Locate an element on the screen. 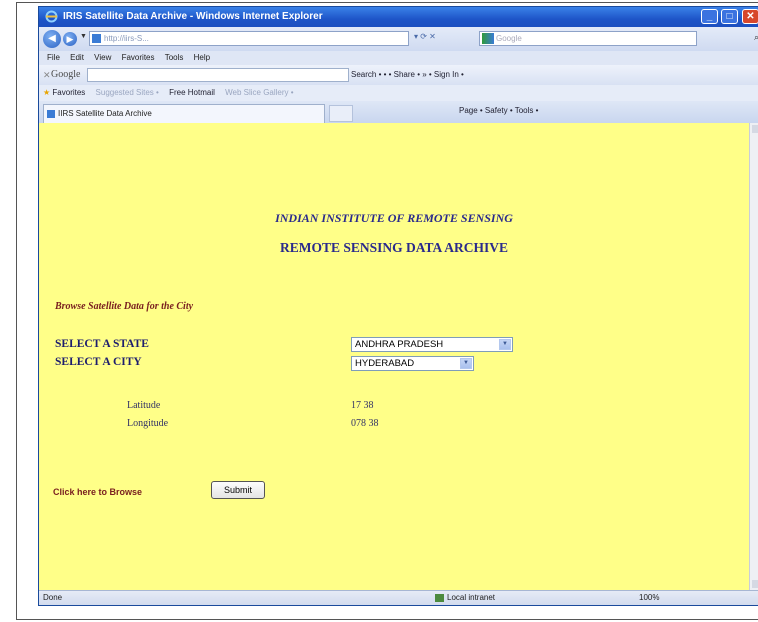 The image size is (758, 622). status-bar: Done Local intranet 100% is located at coordinates (398, 597).